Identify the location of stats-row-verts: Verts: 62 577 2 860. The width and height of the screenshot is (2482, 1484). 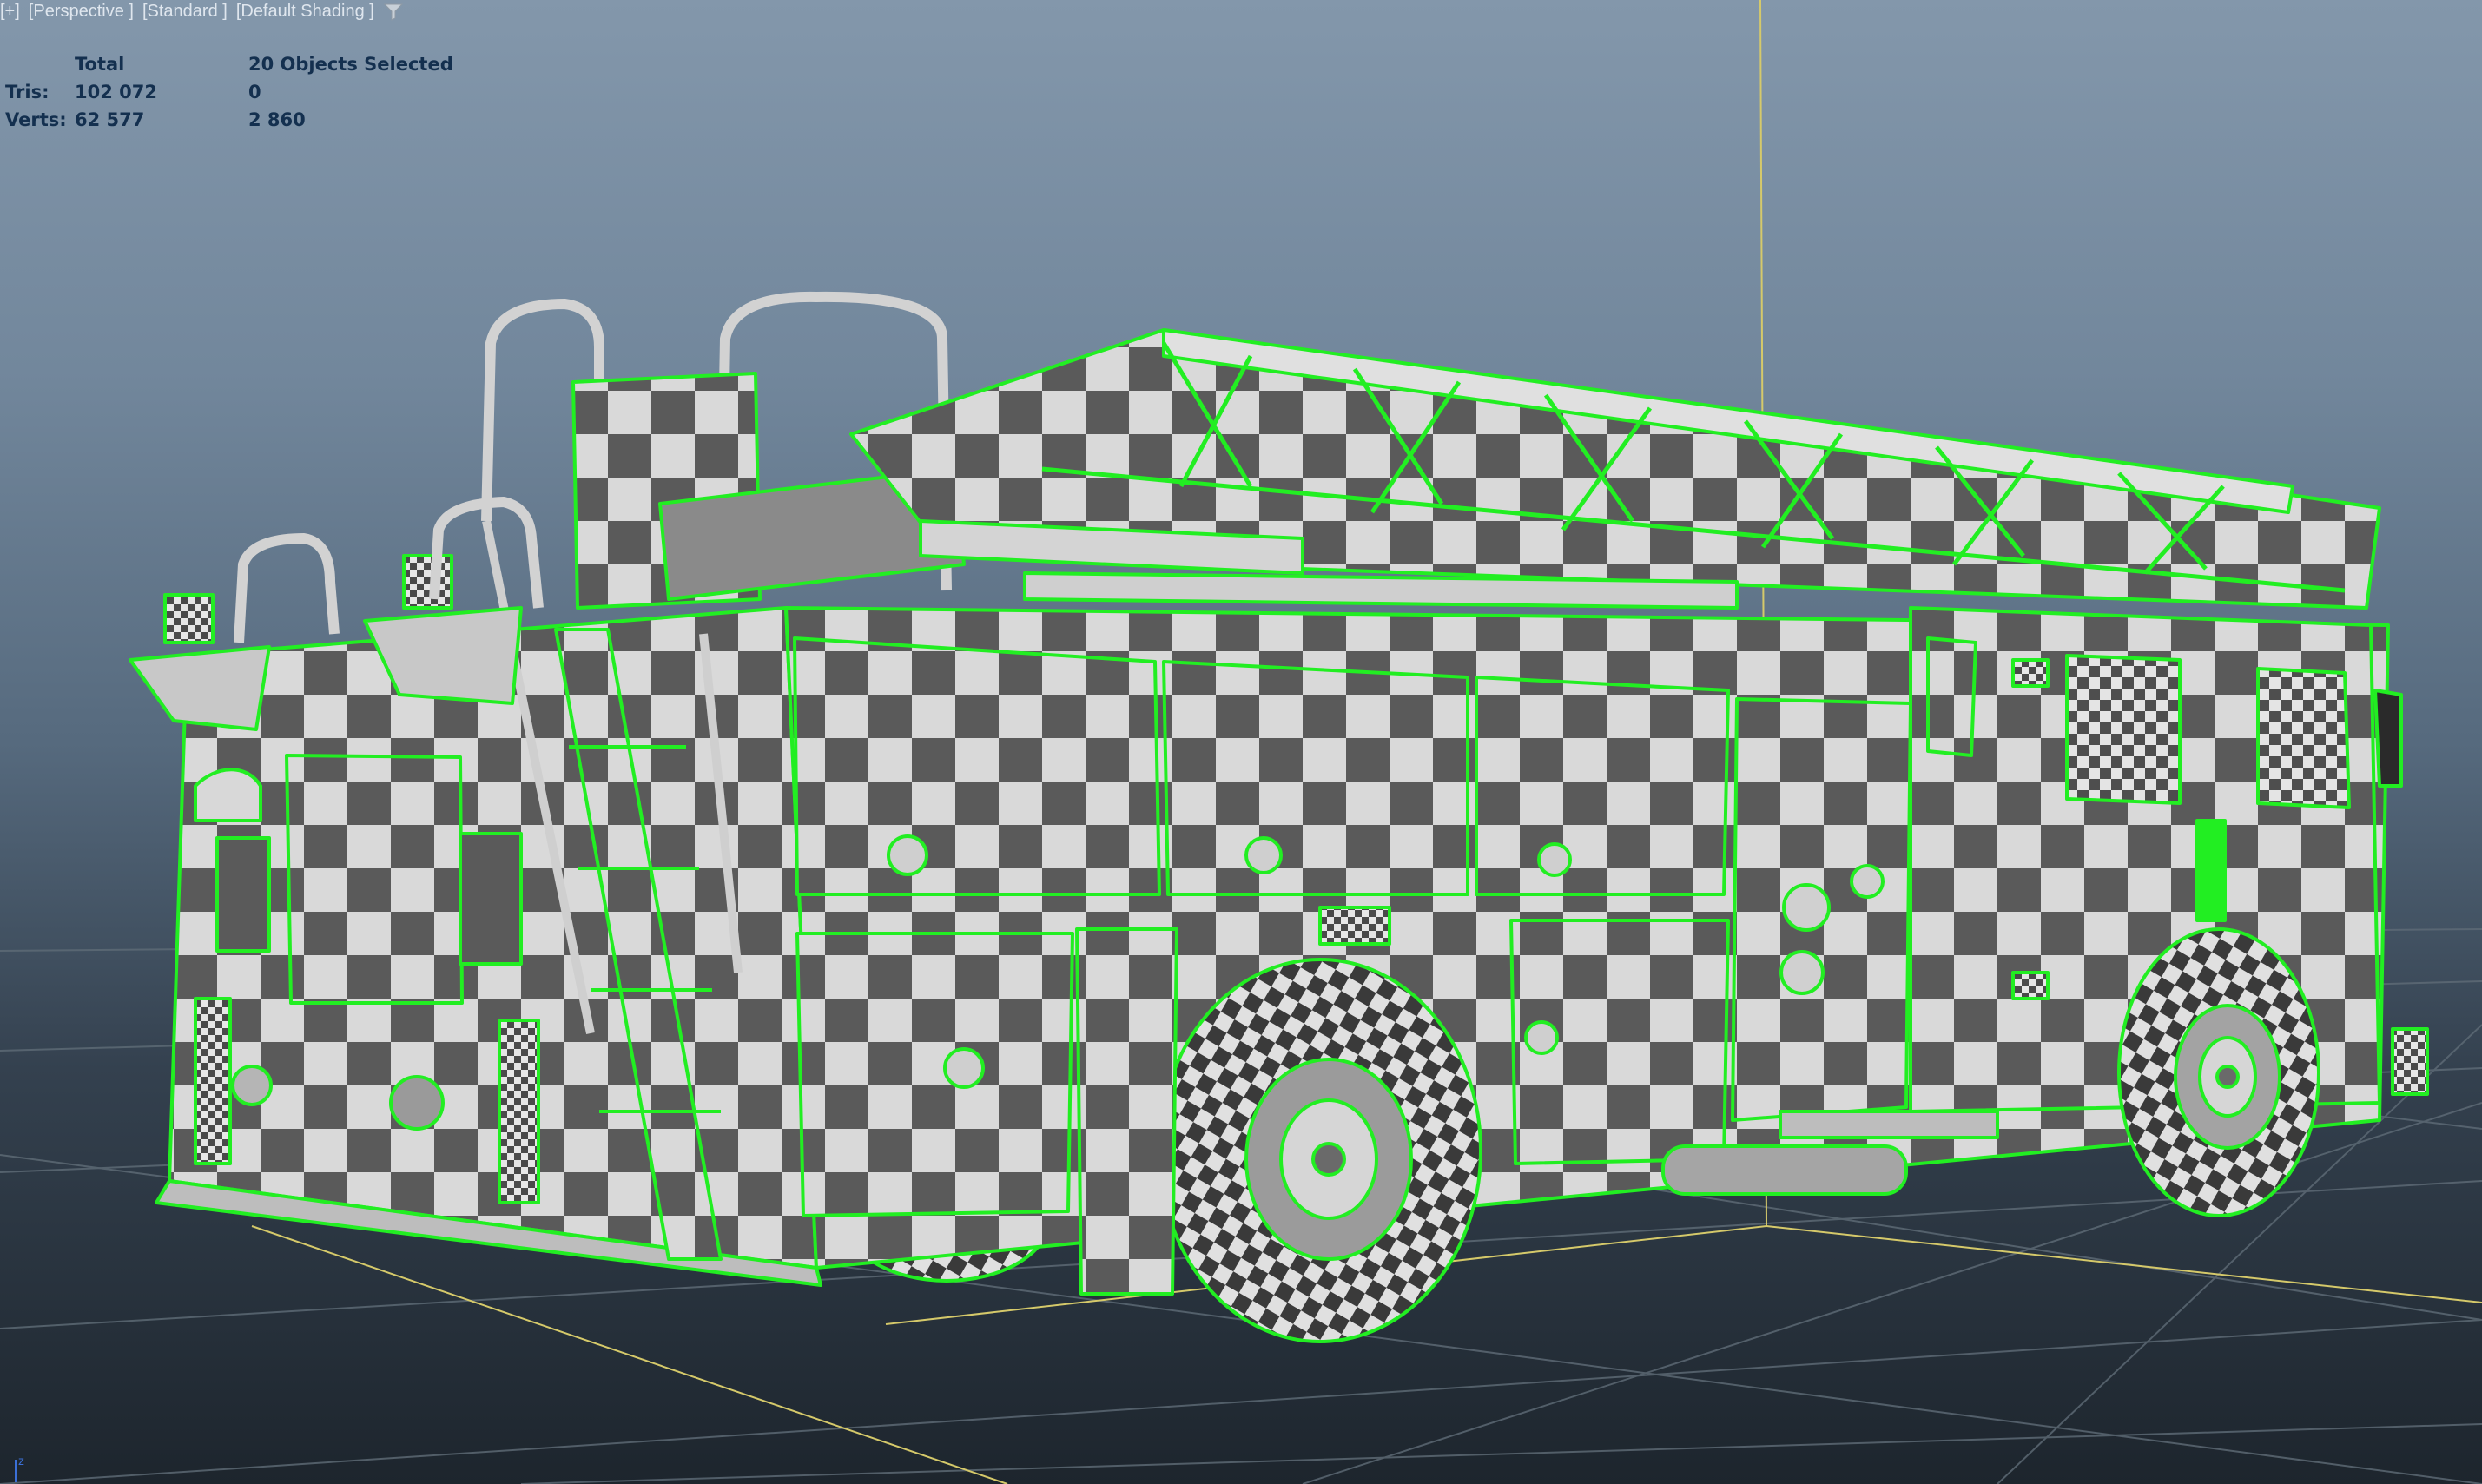
(229, 123).